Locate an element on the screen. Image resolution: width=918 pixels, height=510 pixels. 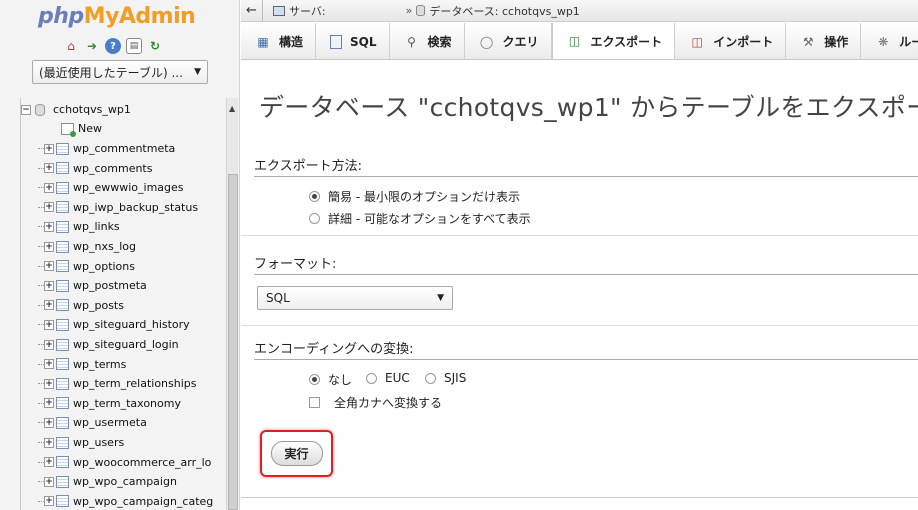
tree-table-item: + wp_comments is located at coordinates (132, 168).